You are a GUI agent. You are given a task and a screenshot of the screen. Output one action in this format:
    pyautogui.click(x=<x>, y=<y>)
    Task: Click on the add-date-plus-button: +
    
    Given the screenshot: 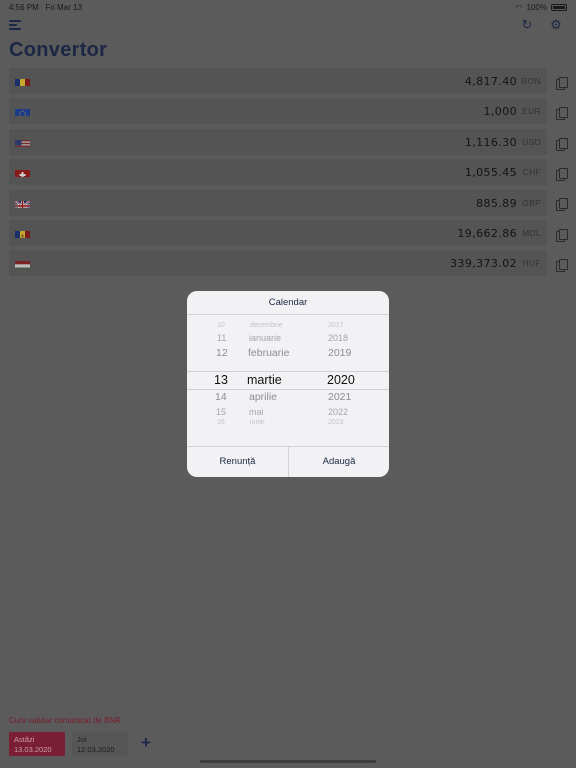 What is the action you would take?
    pyautogui.click(x=146, y=742)
    